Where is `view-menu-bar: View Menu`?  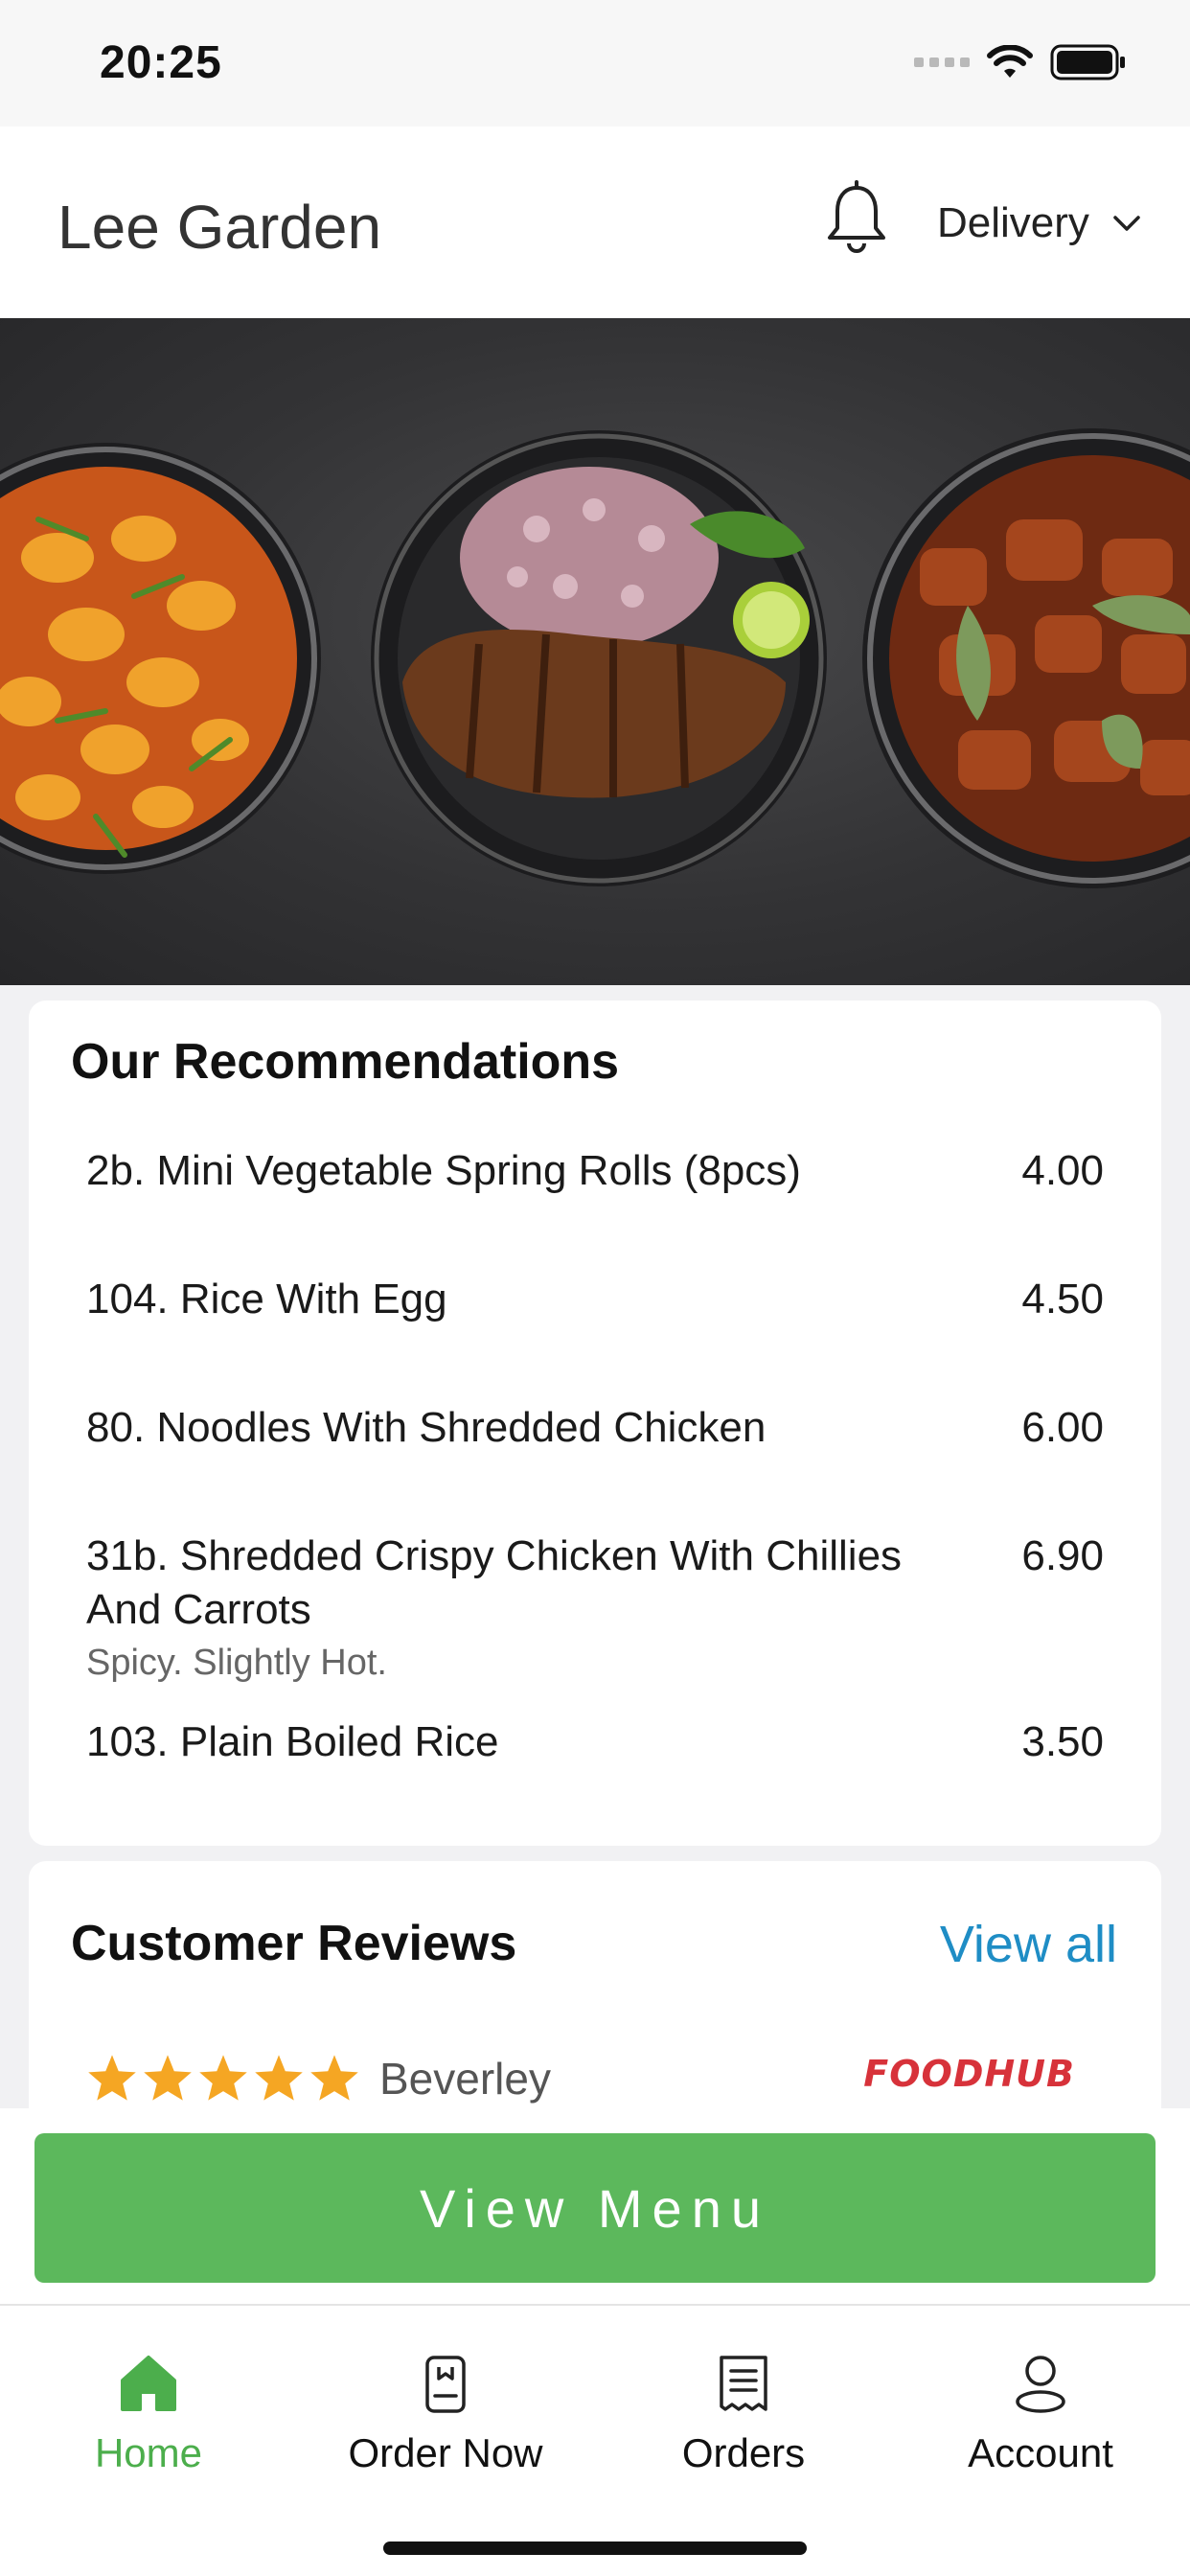 view-menu-bar: View Menu is located at coordinates (595, 2206).